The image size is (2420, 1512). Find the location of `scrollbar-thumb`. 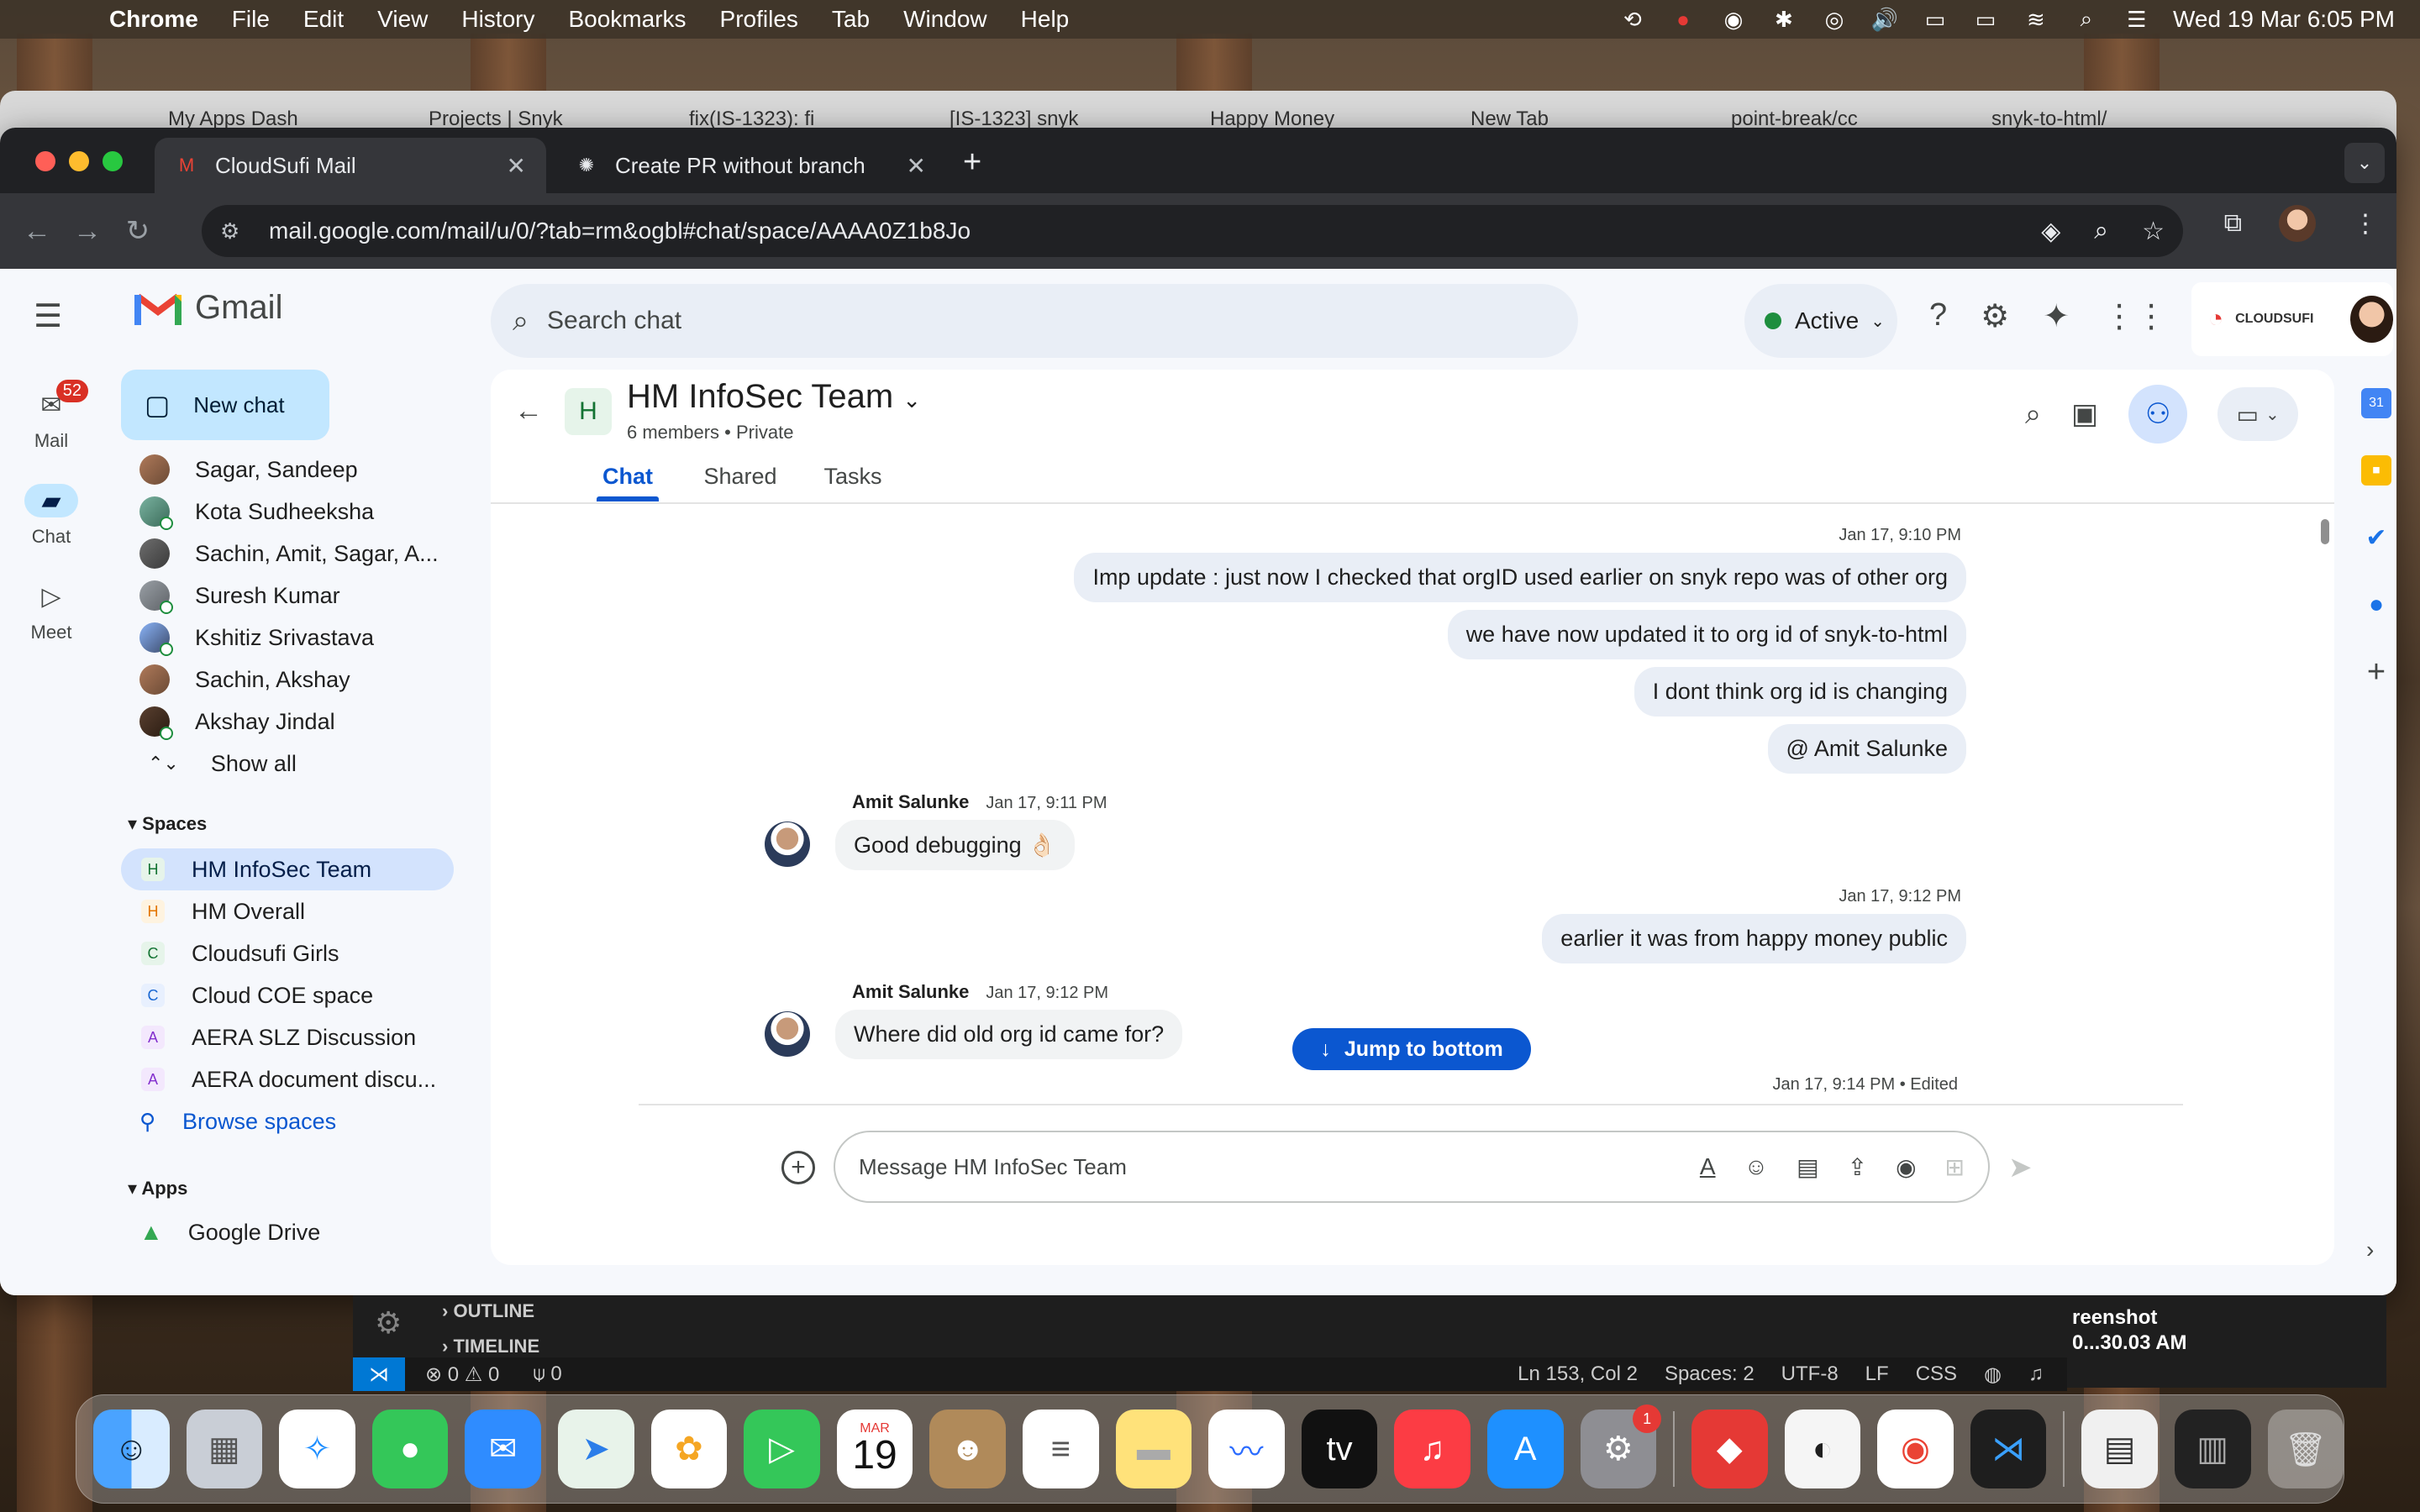

scrollbar-thumb is located at coordinates (2325, 531).